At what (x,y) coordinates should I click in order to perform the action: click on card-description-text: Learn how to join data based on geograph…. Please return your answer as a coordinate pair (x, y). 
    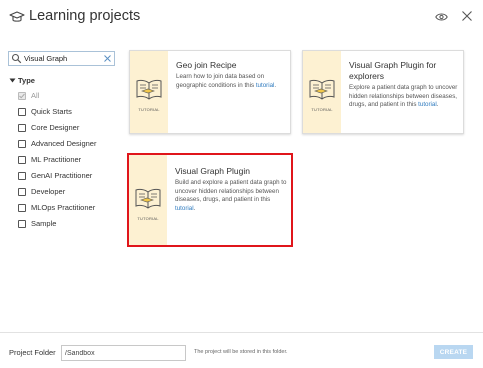
    Looking at the image, I should click on (220, 81).